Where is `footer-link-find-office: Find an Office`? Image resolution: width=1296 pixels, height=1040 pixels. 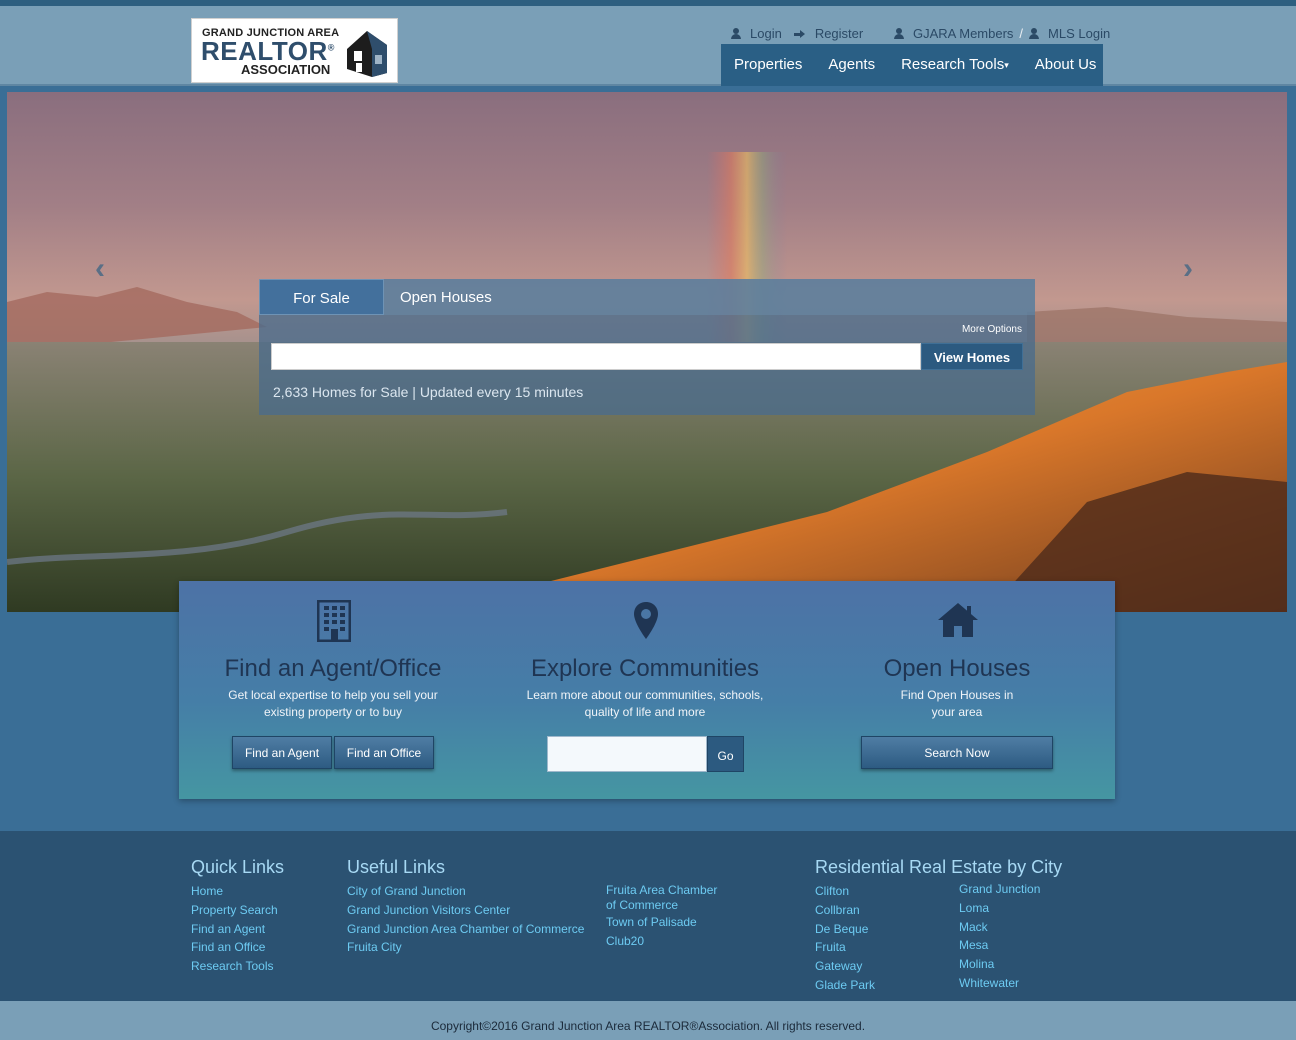 footer-link-find-office: Find an Office is located at coordinates (237, 947).